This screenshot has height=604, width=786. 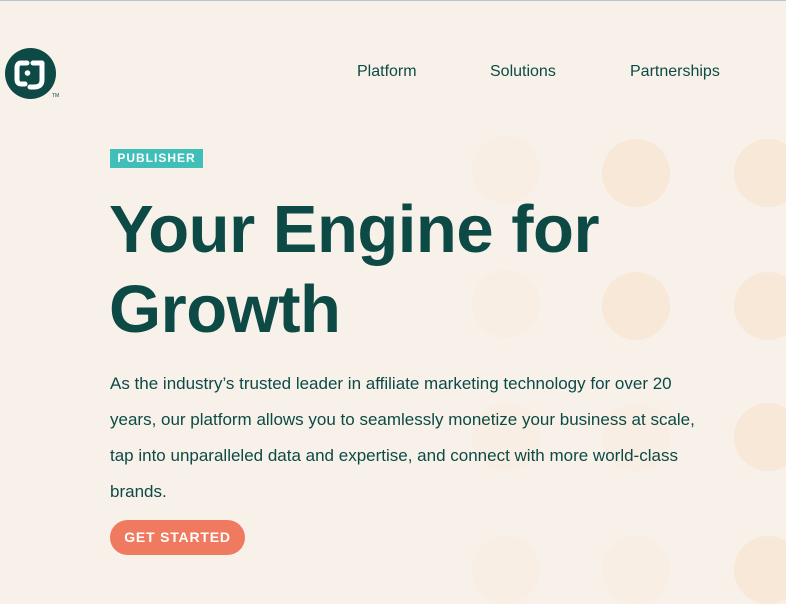 I want to click on cj-logo-icon, so click(x=29, y=75).